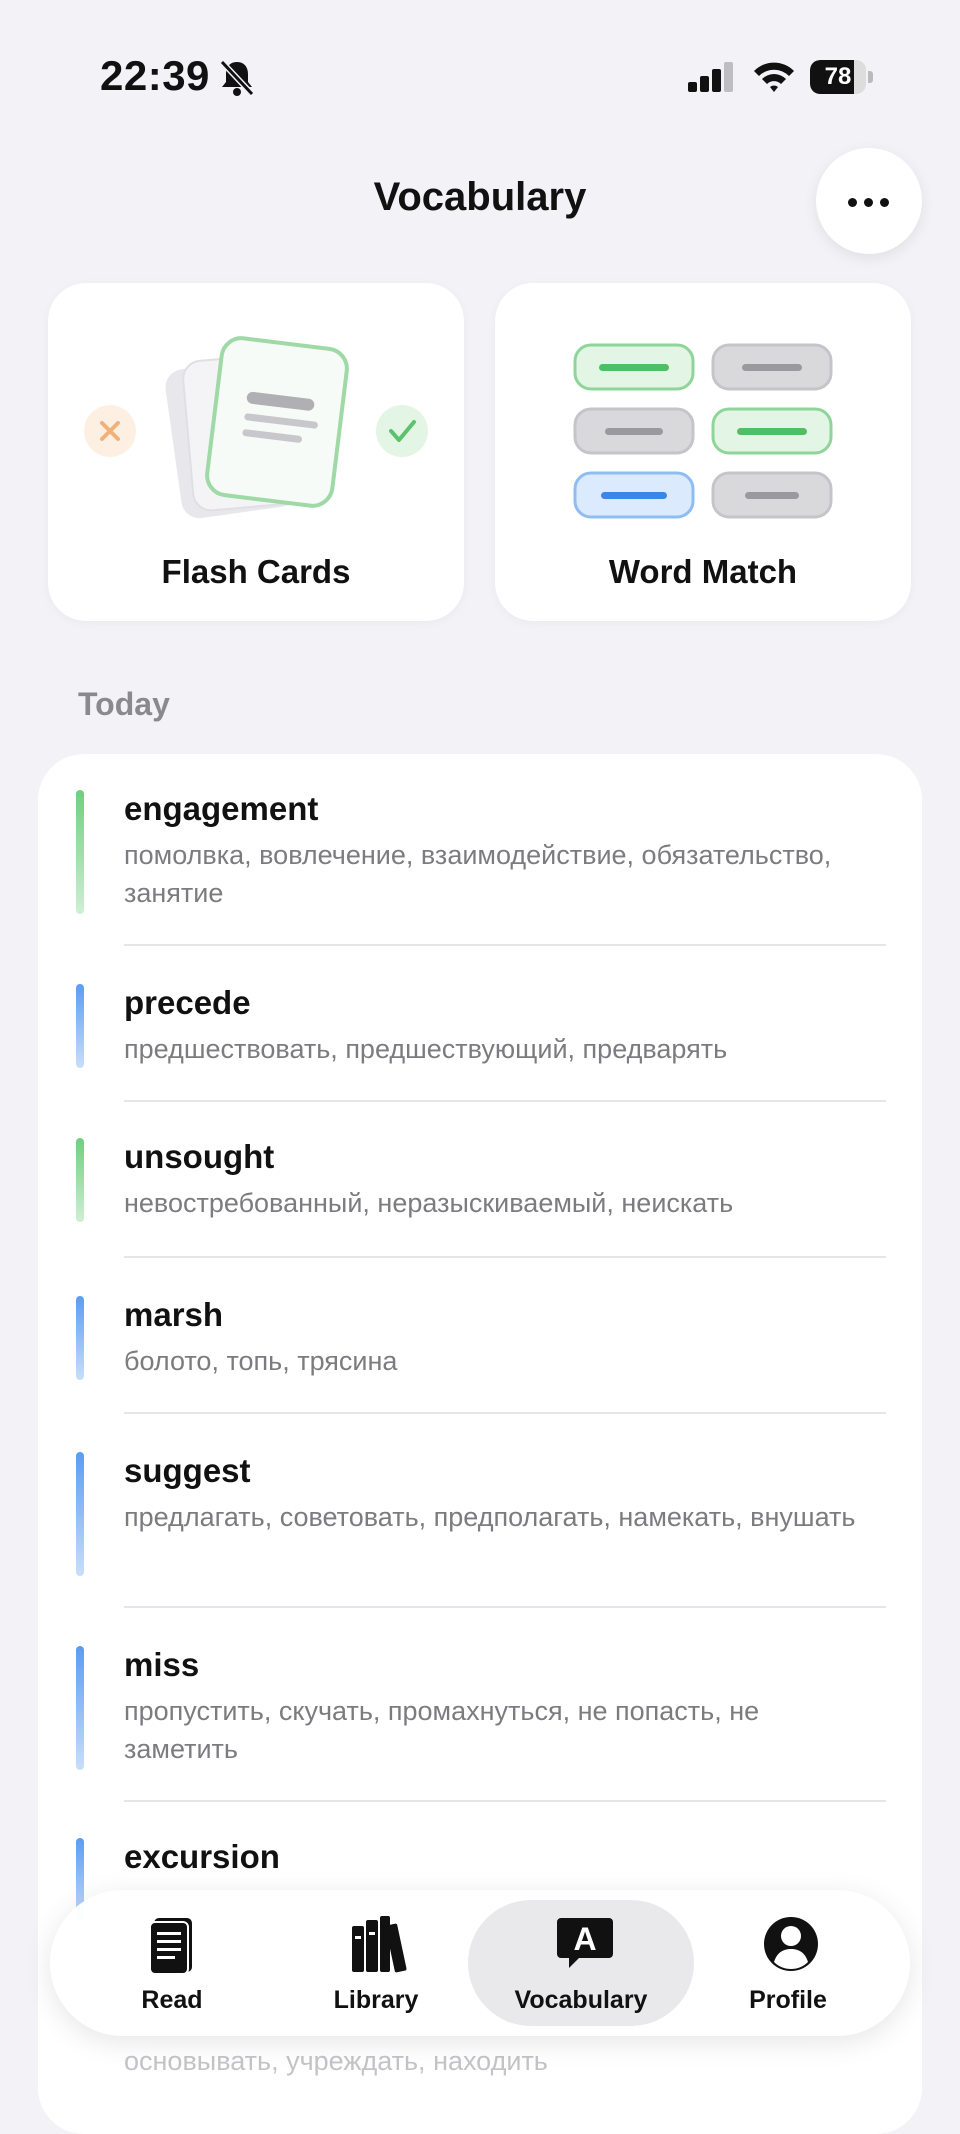 Image resolution: width=960 pixels, height=2134 pixels. I want to click on more-dots-icon, so click(852, 202).